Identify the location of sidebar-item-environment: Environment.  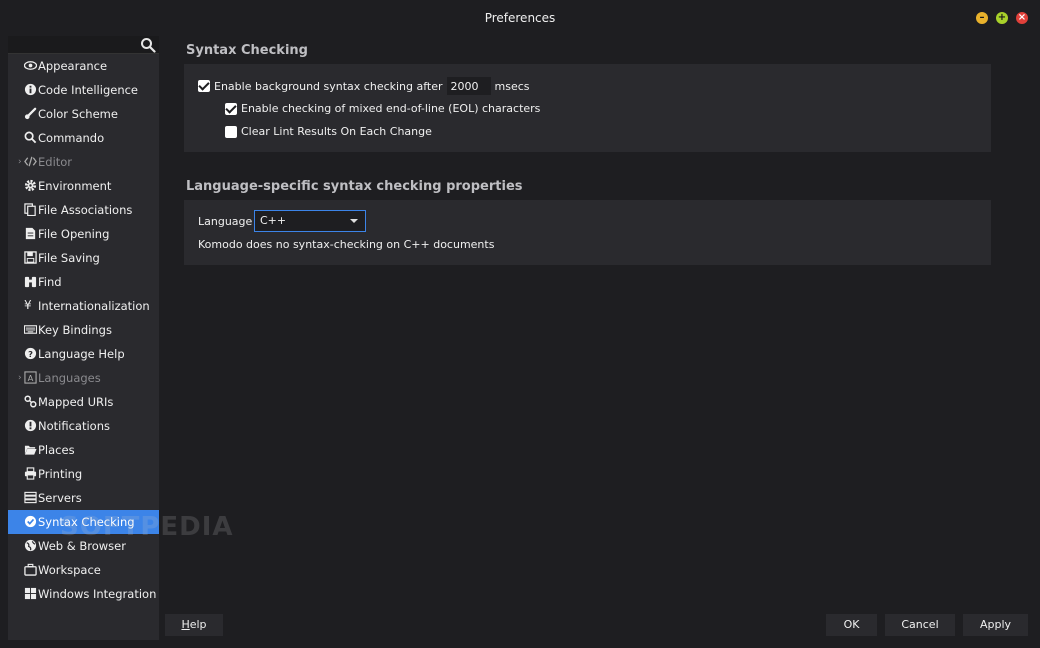
(83, 186).